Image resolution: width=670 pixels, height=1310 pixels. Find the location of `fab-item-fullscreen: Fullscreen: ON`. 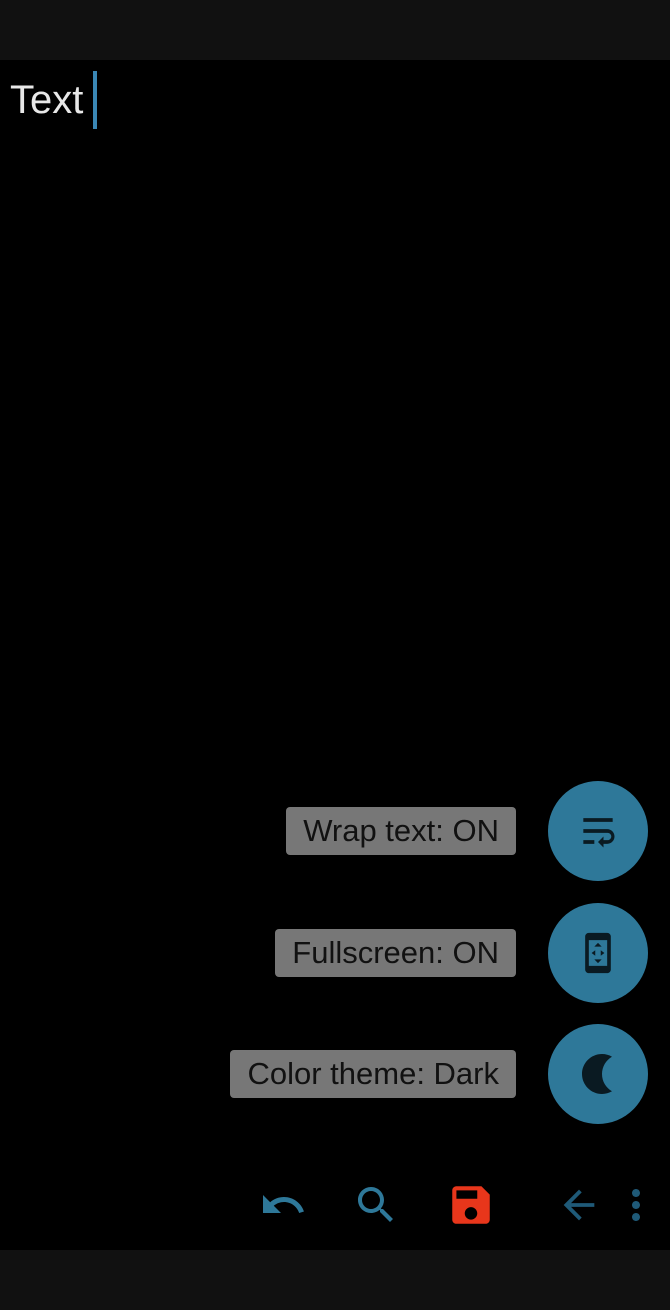

fab-item-fullscreen: Fullscreen: ON is located at coordinates (461, 953).